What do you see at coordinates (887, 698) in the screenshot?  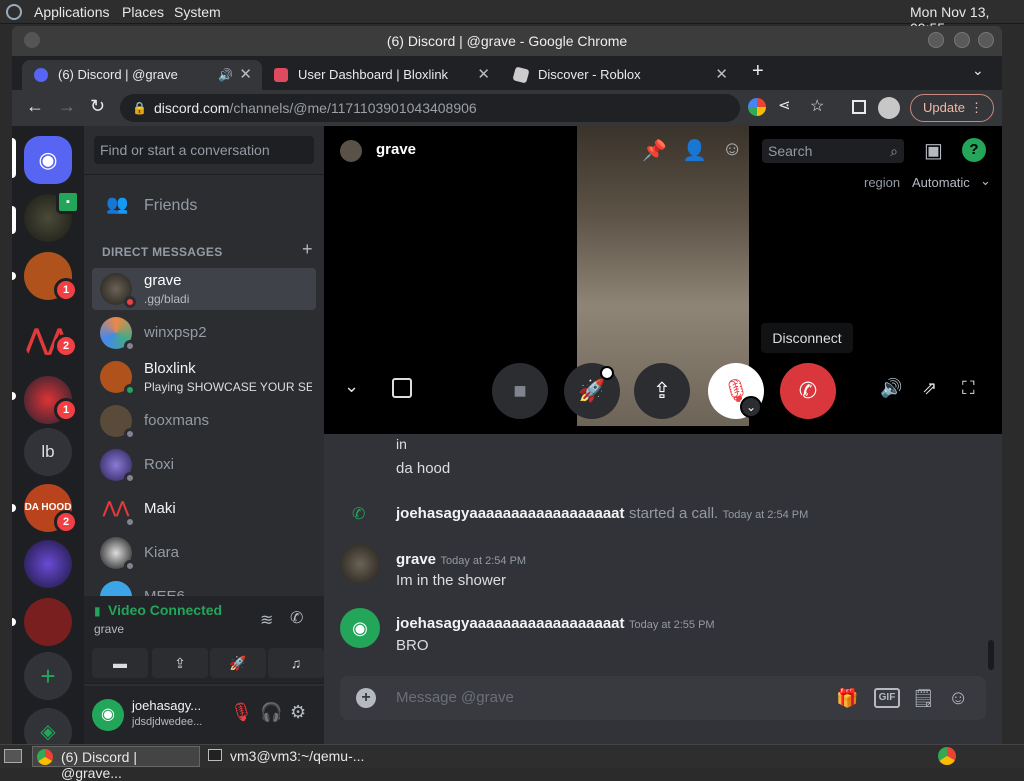 I see `gif-button: GIF` at bounding box center [887, 698].